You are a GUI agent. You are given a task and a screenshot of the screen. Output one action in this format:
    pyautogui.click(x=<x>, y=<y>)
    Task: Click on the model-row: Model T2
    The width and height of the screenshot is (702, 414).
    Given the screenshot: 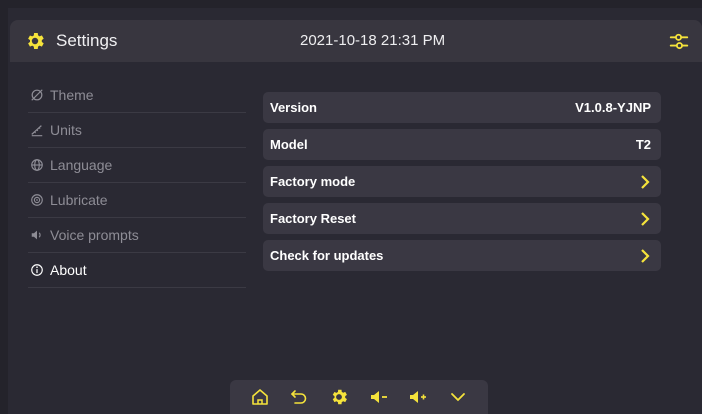 What is the action you would take?
    pyautogui.click(x=462, y=144)
    